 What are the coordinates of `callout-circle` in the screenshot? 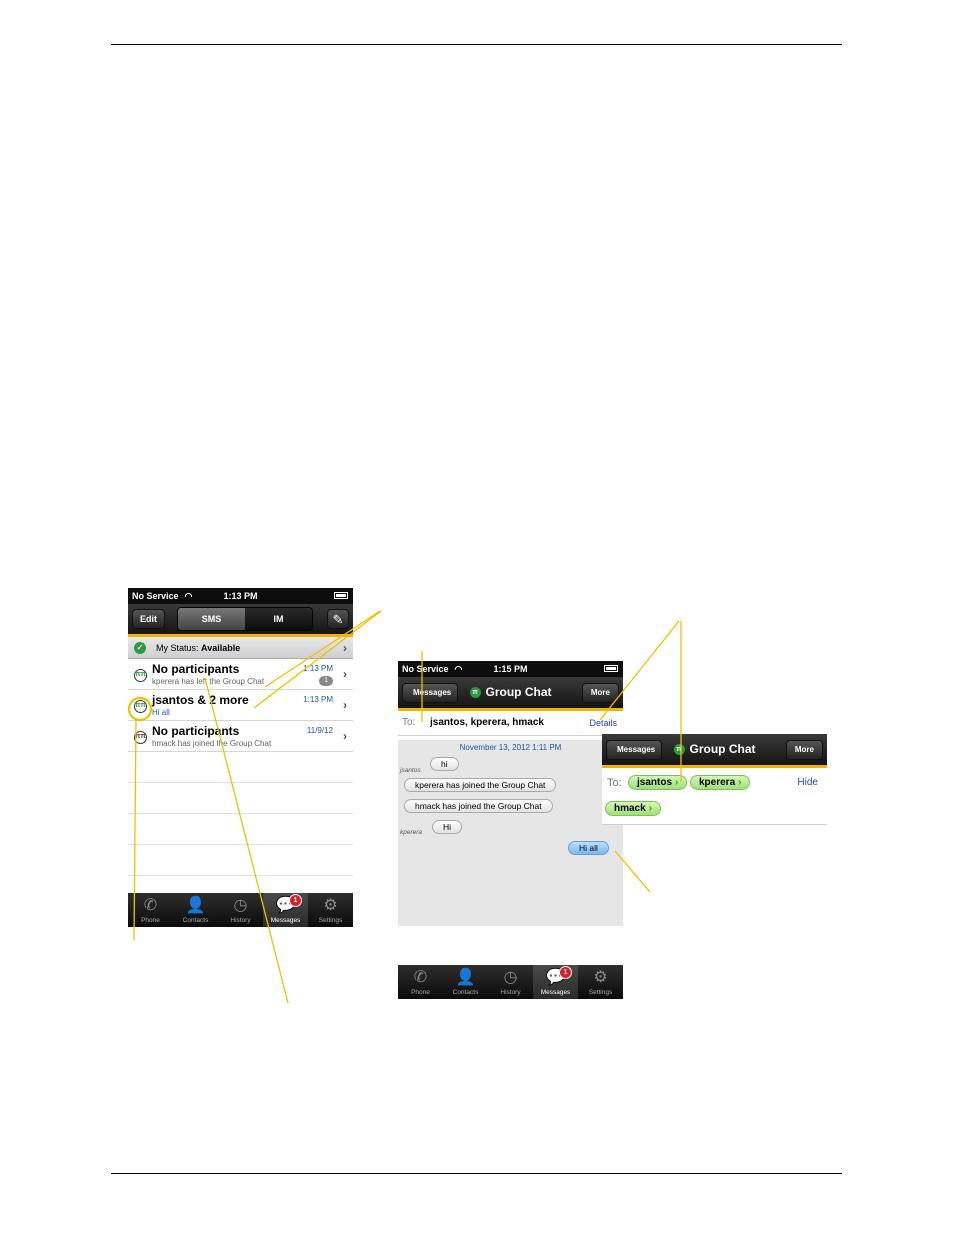 It's located at (140, 709).